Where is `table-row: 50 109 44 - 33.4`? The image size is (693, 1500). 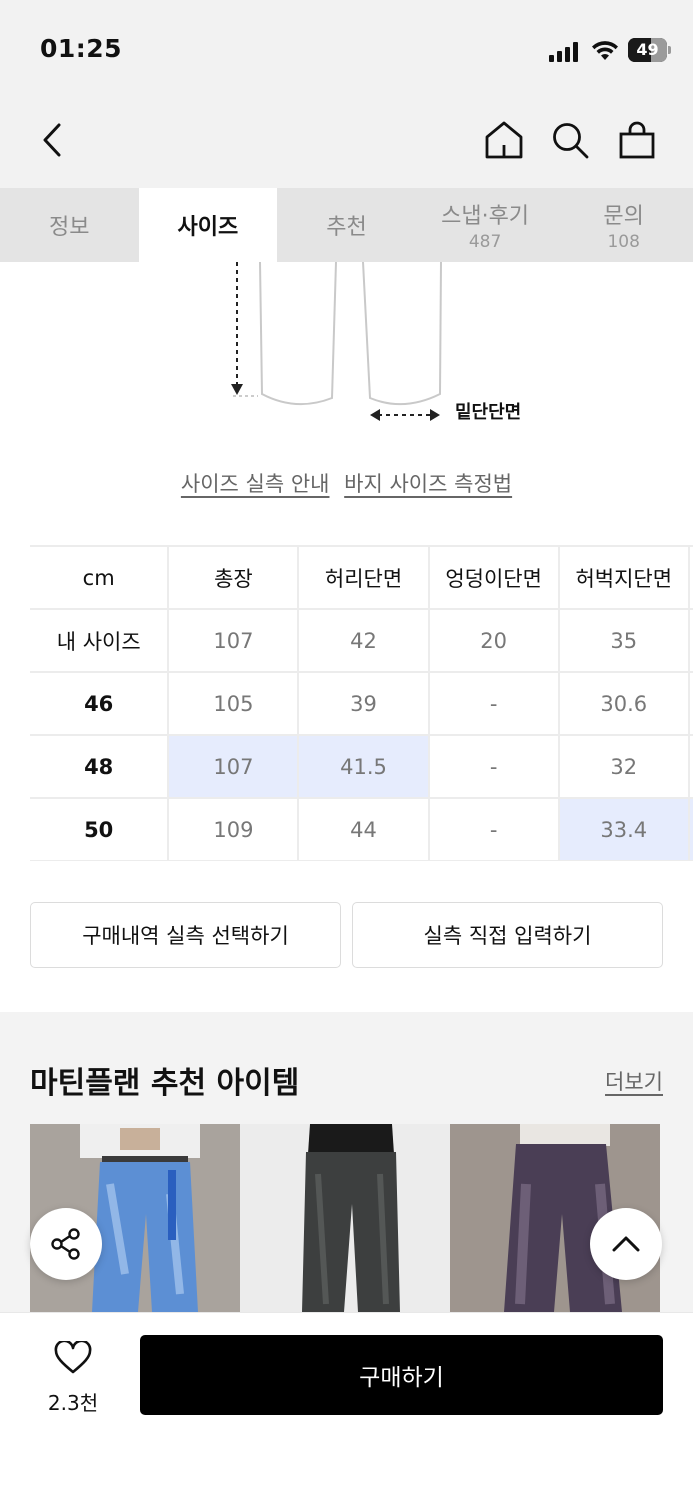
table-row: 50 109 44 - 33.4 is located at coordinates (361, 829).